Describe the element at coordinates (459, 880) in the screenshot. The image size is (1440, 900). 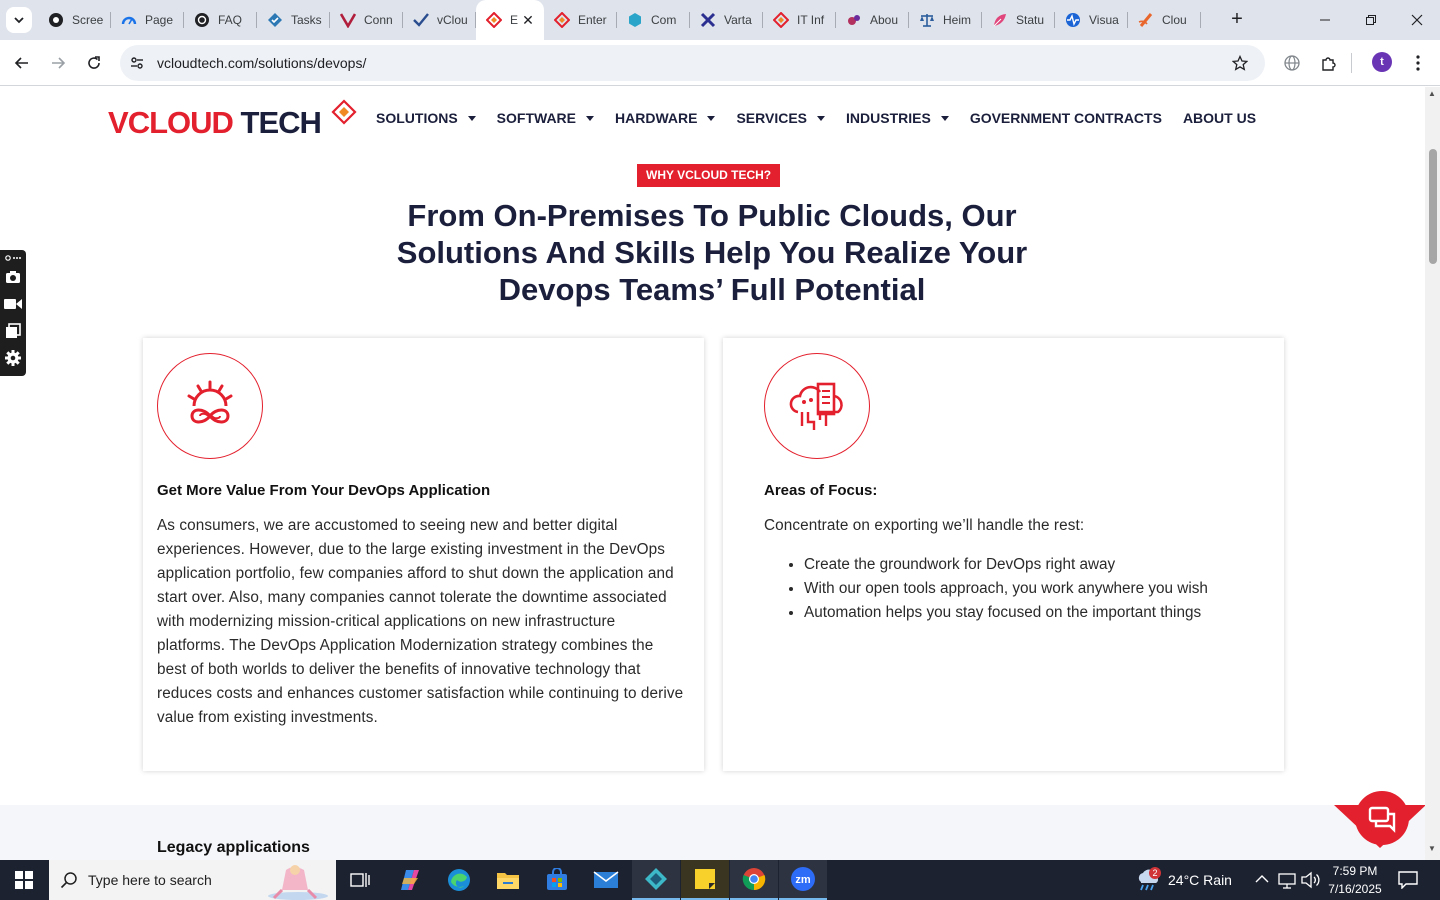
I see `taskbar-edge` at that location.